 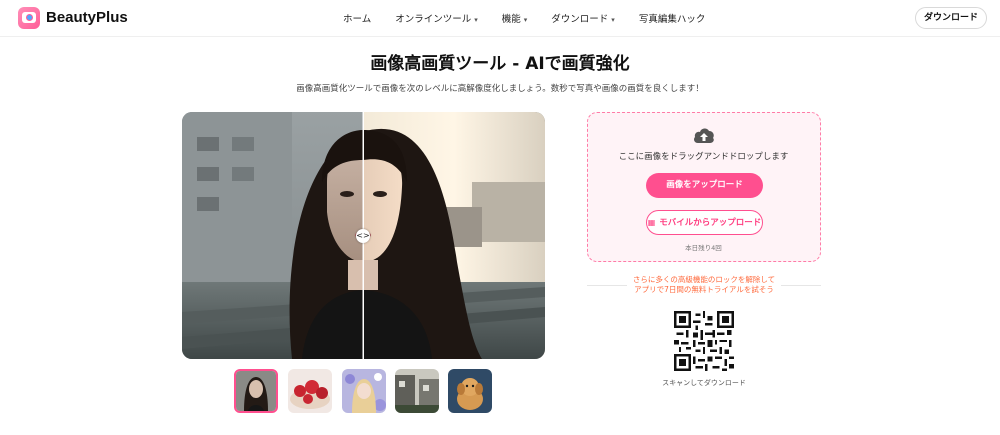 I want to click on nav-item-features: 機能 ▾, so click(x=515, y=19).